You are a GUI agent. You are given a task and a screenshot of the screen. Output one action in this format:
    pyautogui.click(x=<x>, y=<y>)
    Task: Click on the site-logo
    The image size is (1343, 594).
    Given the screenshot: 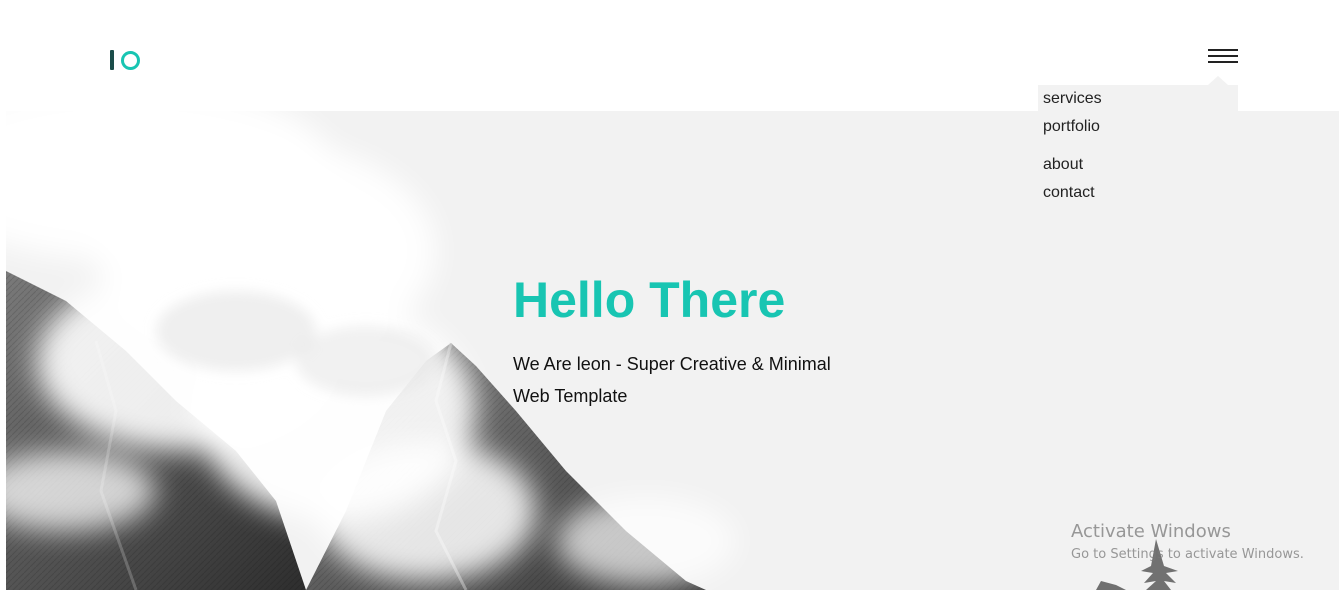 What is the action you would take?
    pyautogui.click(x=128, y=60)
    